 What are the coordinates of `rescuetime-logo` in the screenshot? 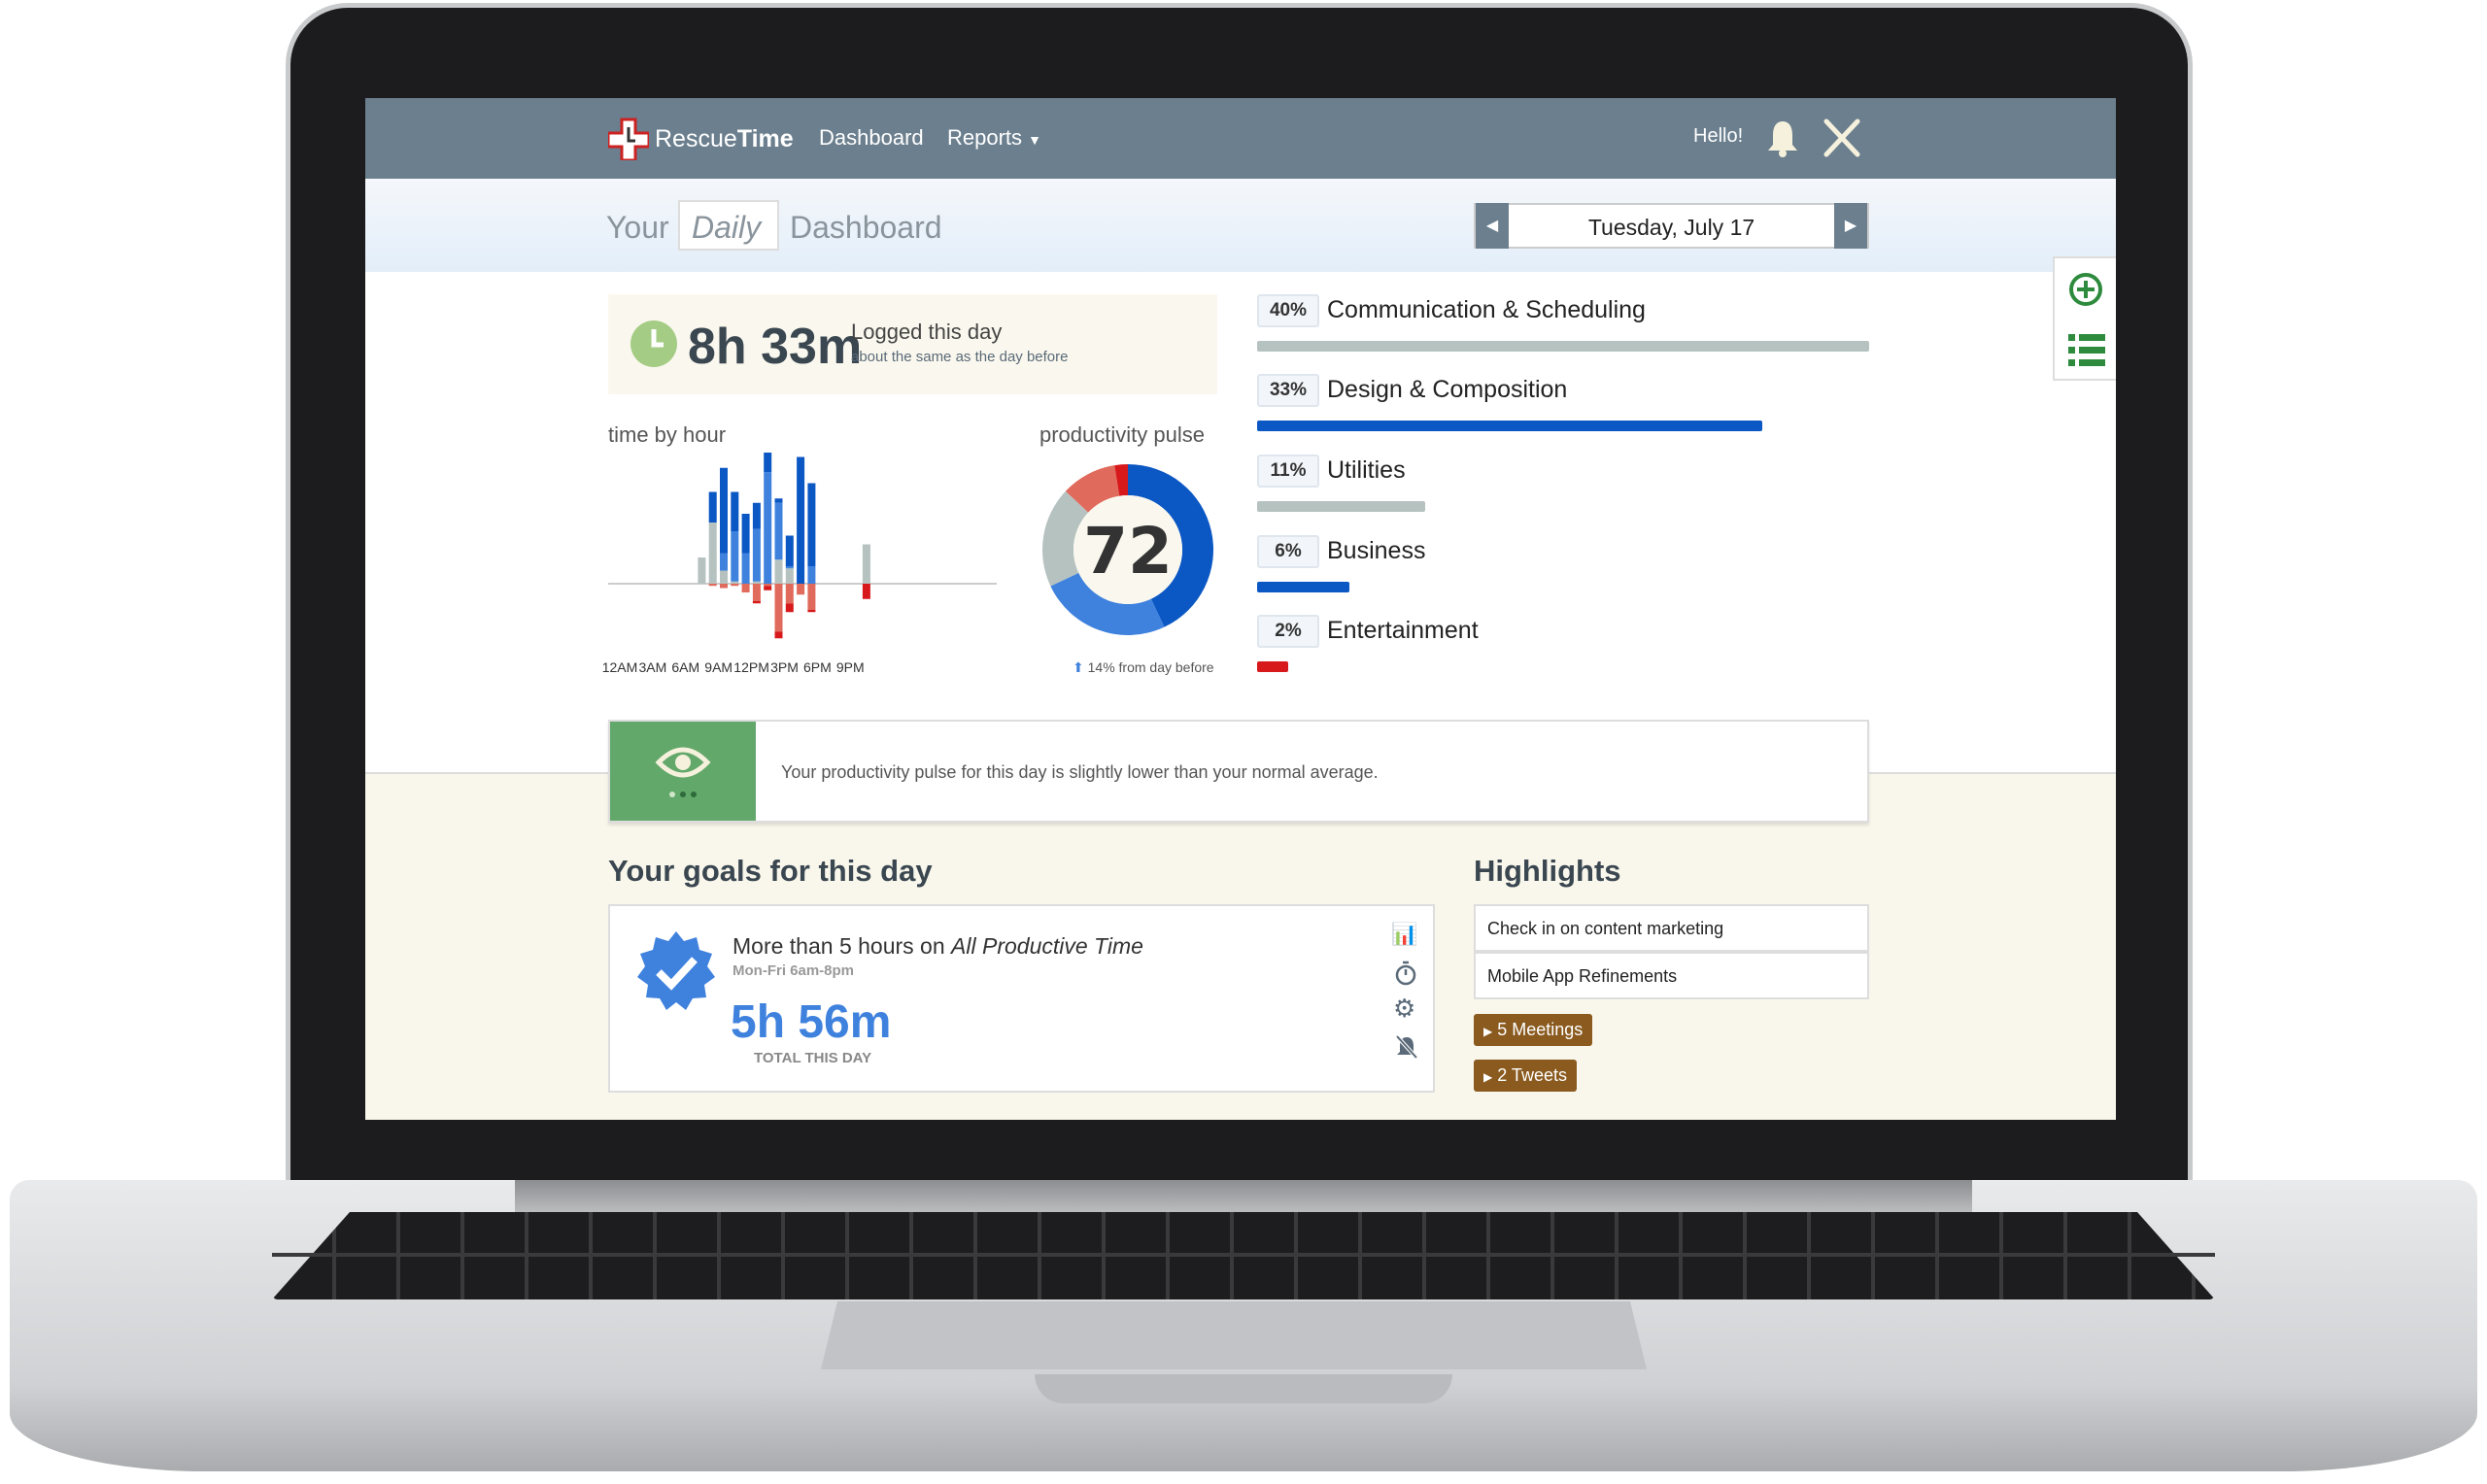 It's located at (628, 139).